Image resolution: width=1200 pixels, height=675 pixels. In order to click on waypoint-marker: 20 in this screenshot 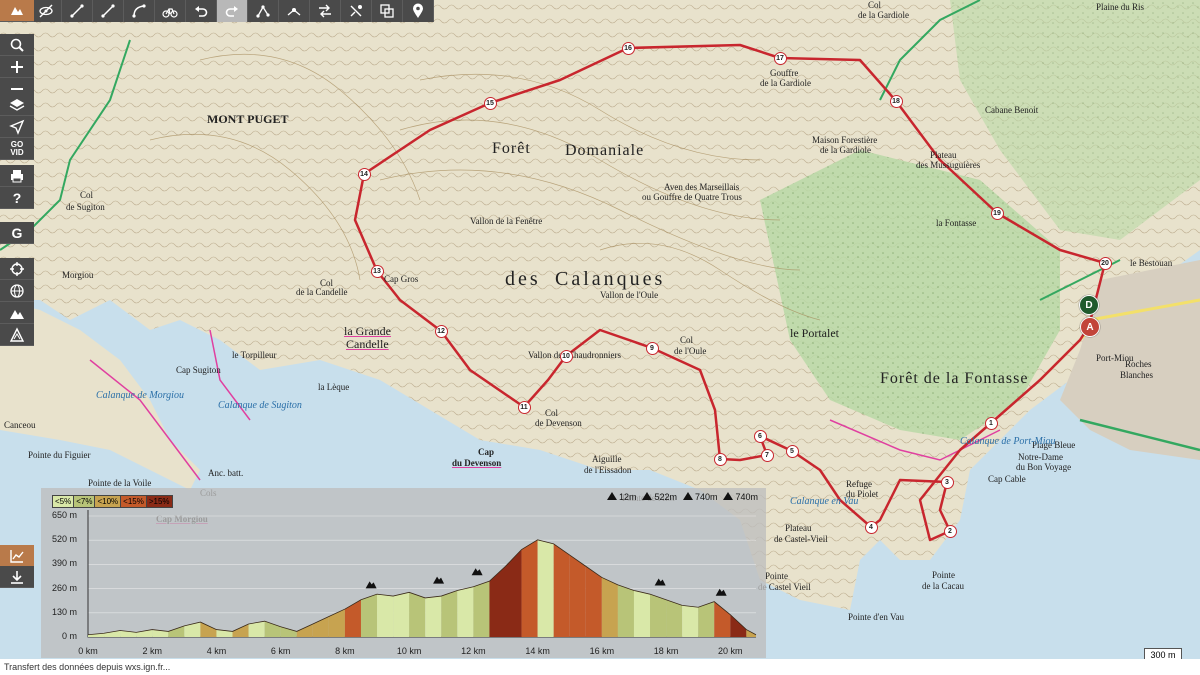, I will do `click(1105, 263)`.